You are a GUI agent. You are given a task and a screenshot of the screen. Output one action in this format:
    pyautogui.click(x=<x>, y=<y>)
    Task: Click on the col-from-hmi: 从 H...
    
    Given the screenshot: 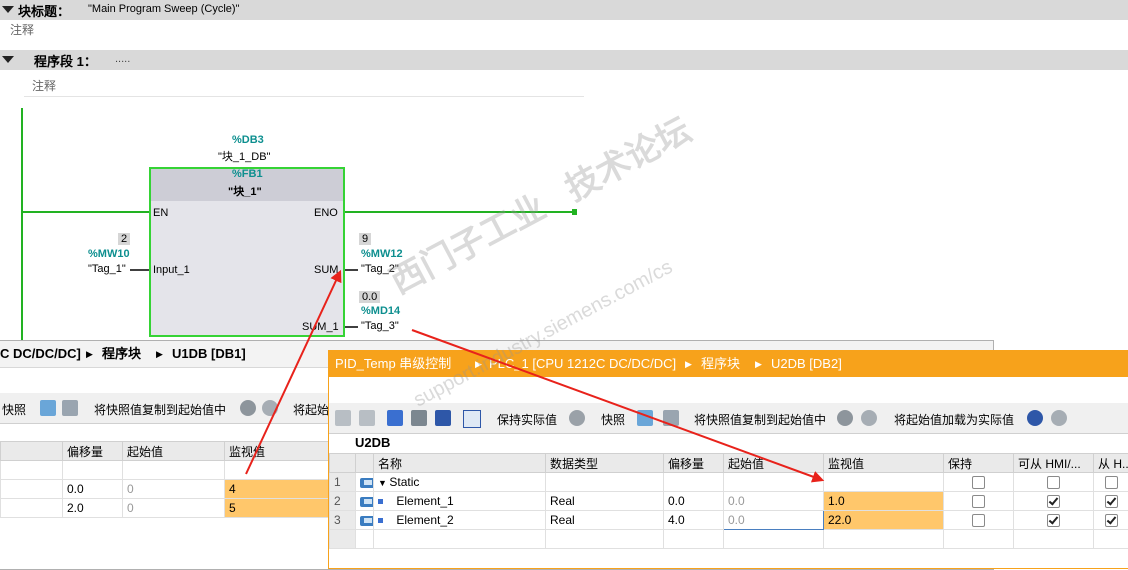 What is the action you would take?
    pyautogui.click(x=1111, y=463)
    